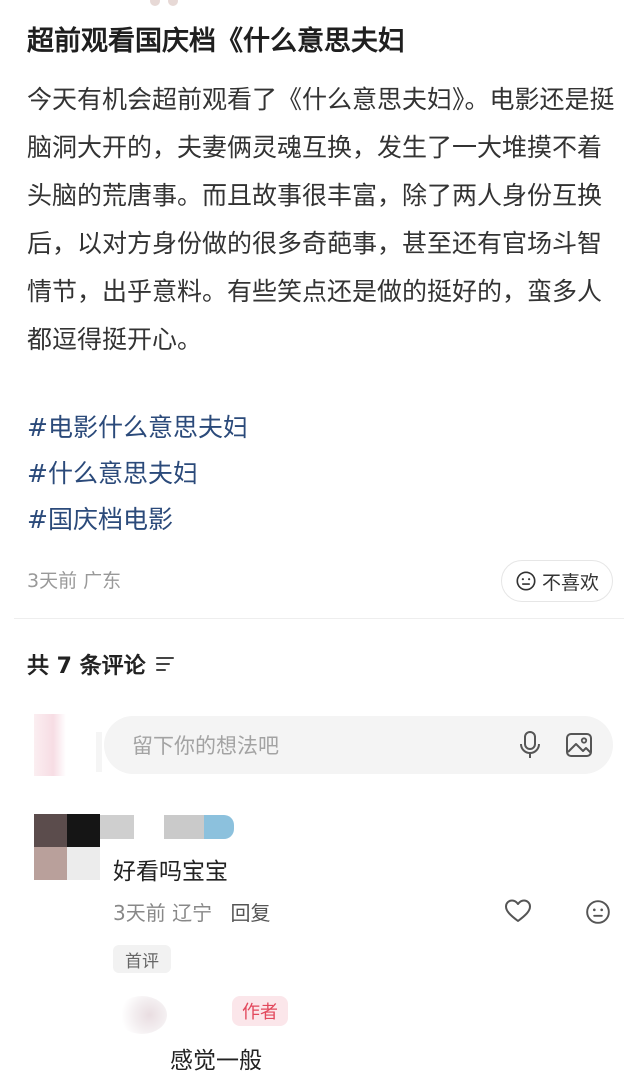 The width and height of the screenshot is (638, 1080). I want to click on post-tags: #电影什么意思夫妇 #什么意思夫妇 #国庆档电影, so click(137, 474).